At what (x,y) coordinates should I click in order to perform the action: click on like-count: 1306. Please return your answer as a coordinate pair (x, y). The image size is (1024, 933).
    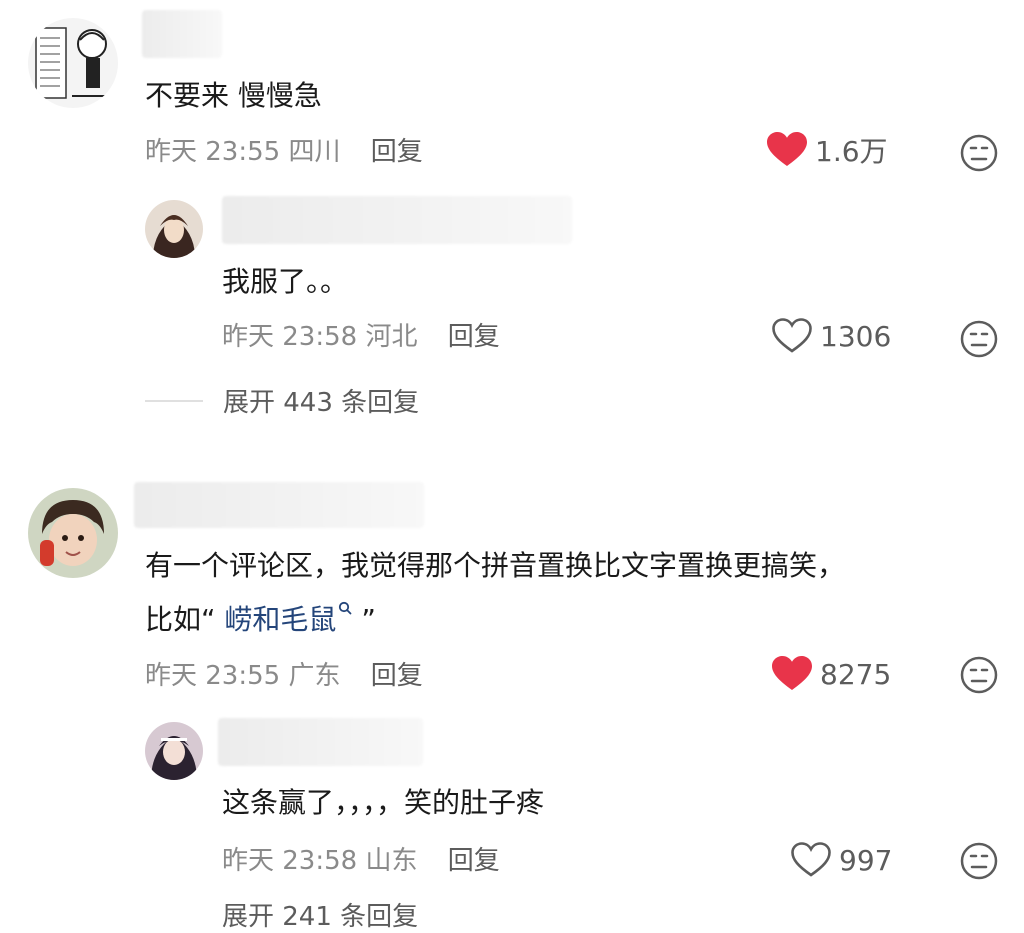
    Looking at the image, I should click on (856, 336).